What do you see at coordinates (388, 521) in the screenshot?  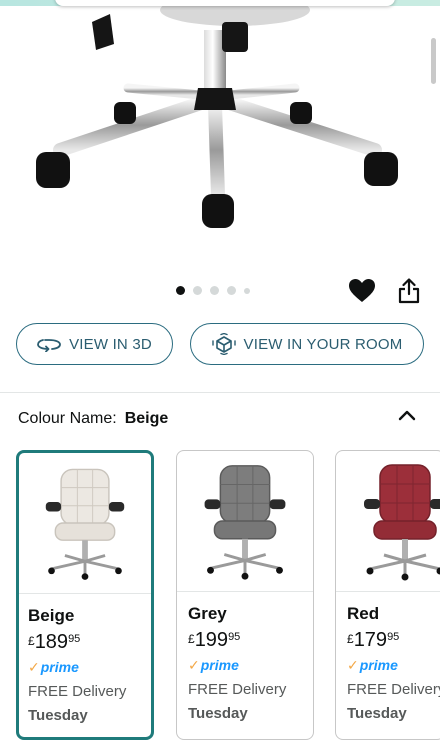 I see `red-chair-image` at bounding box center [388, 521].